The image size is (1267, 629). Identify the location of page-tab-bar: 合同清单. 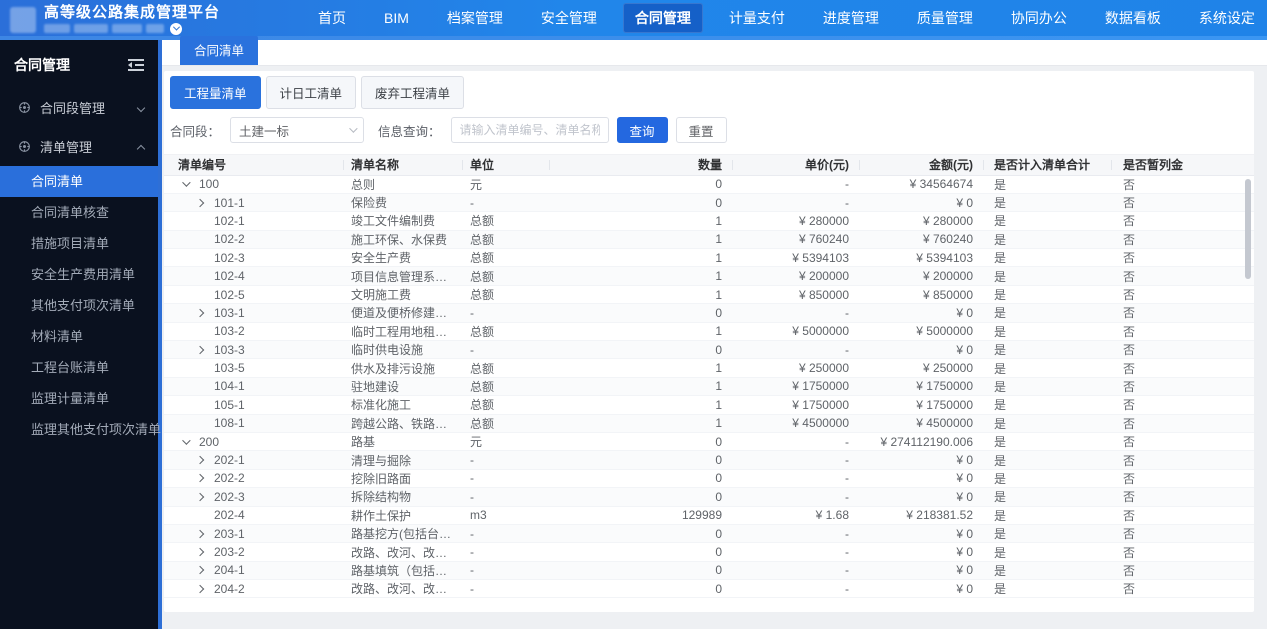
(714, 50).